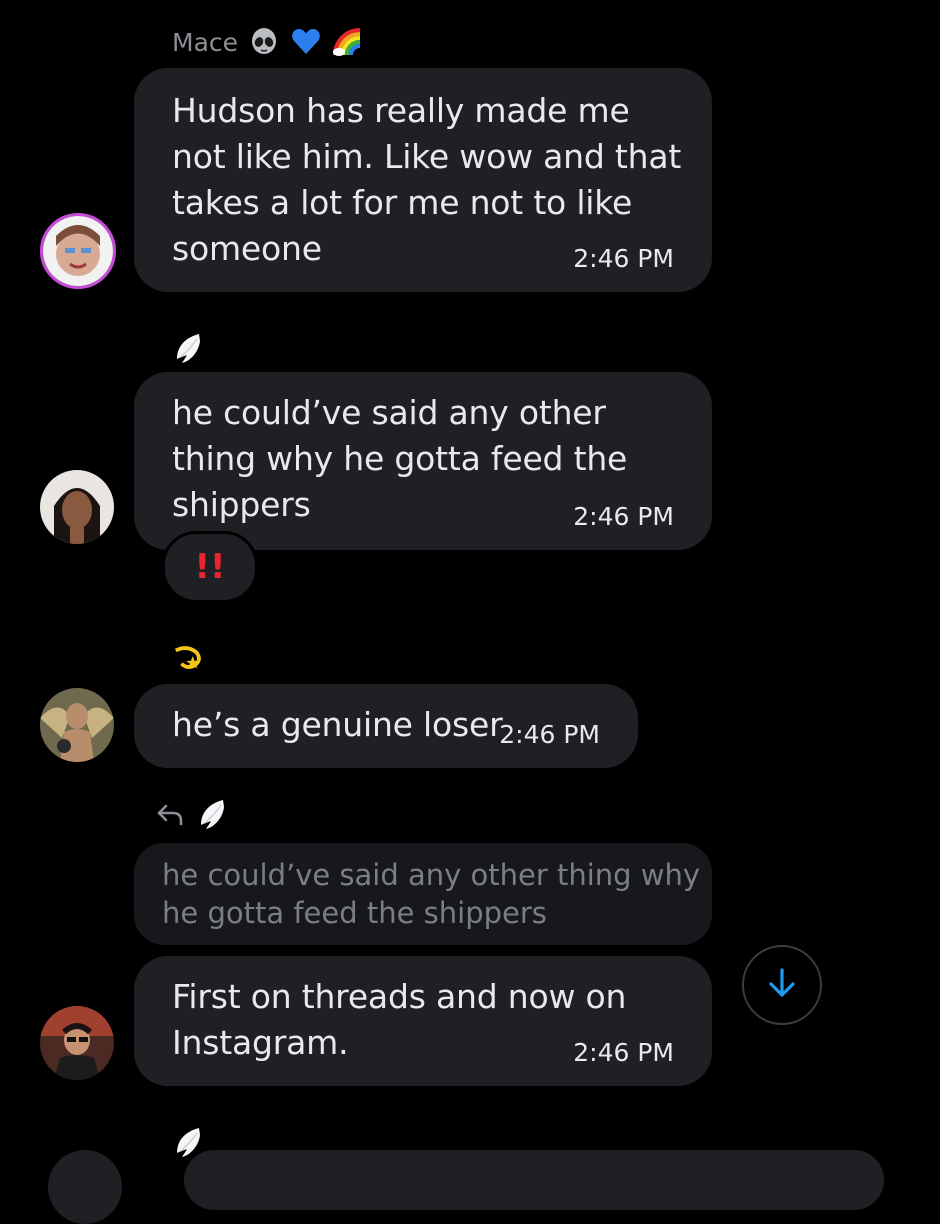 This screenshot has height=1224, width=940. Describe the element at coordinates (401, 110) in the screenshot. I see `message-line: Hudson has really made me` at that location.